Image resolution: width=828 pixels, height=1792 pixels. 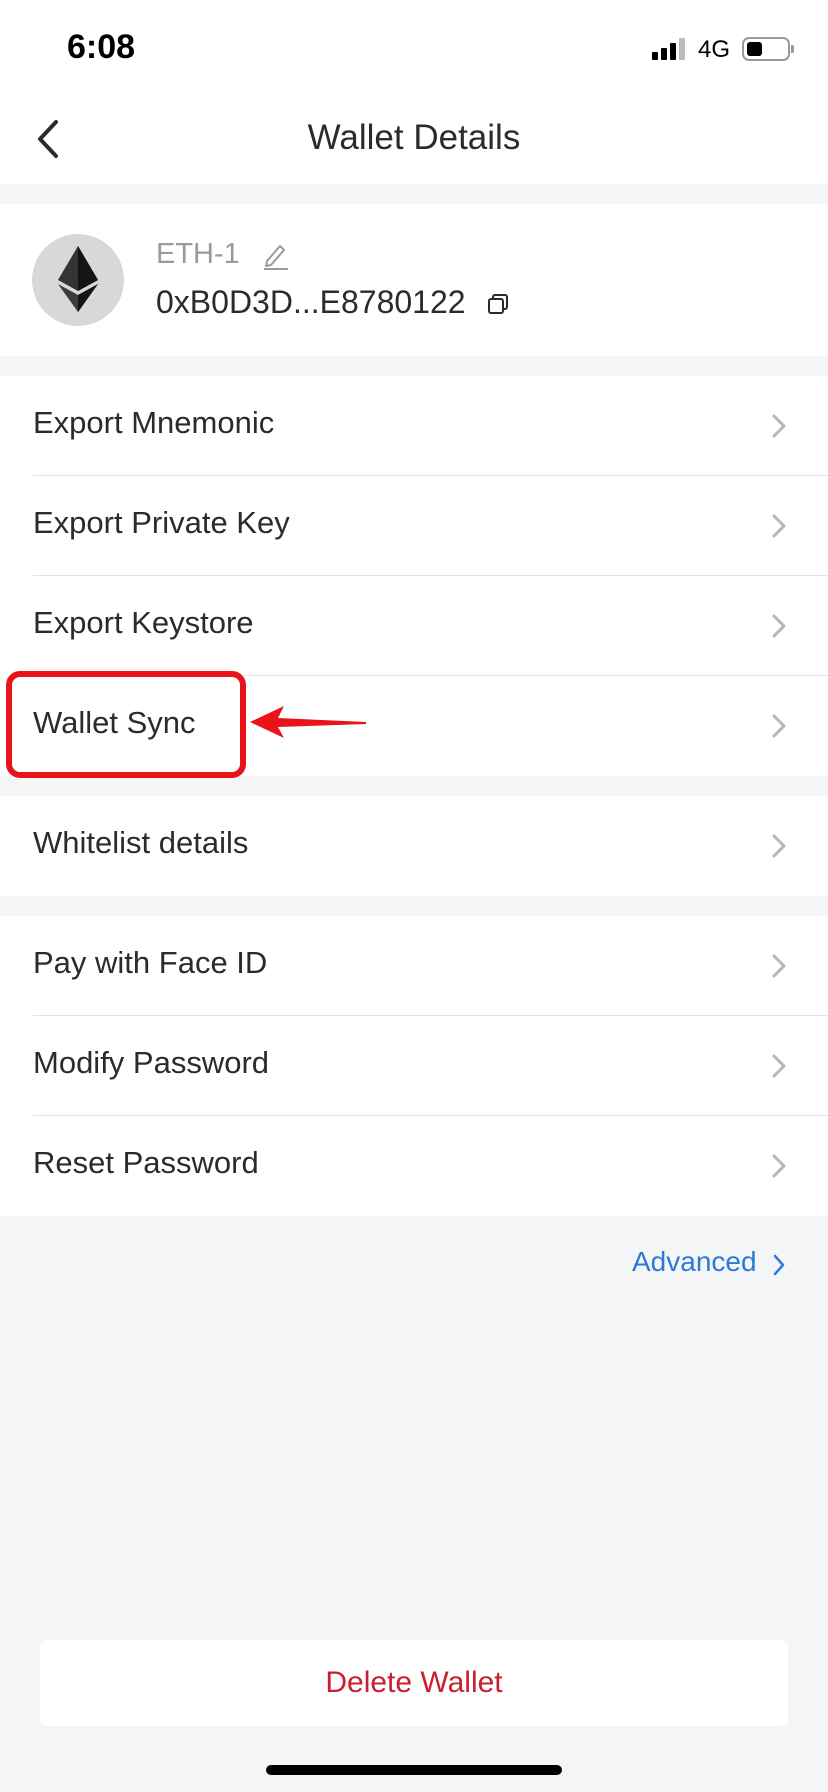 I want to click on menu-item-label: Export Keystore, so click(x=143, y=622).